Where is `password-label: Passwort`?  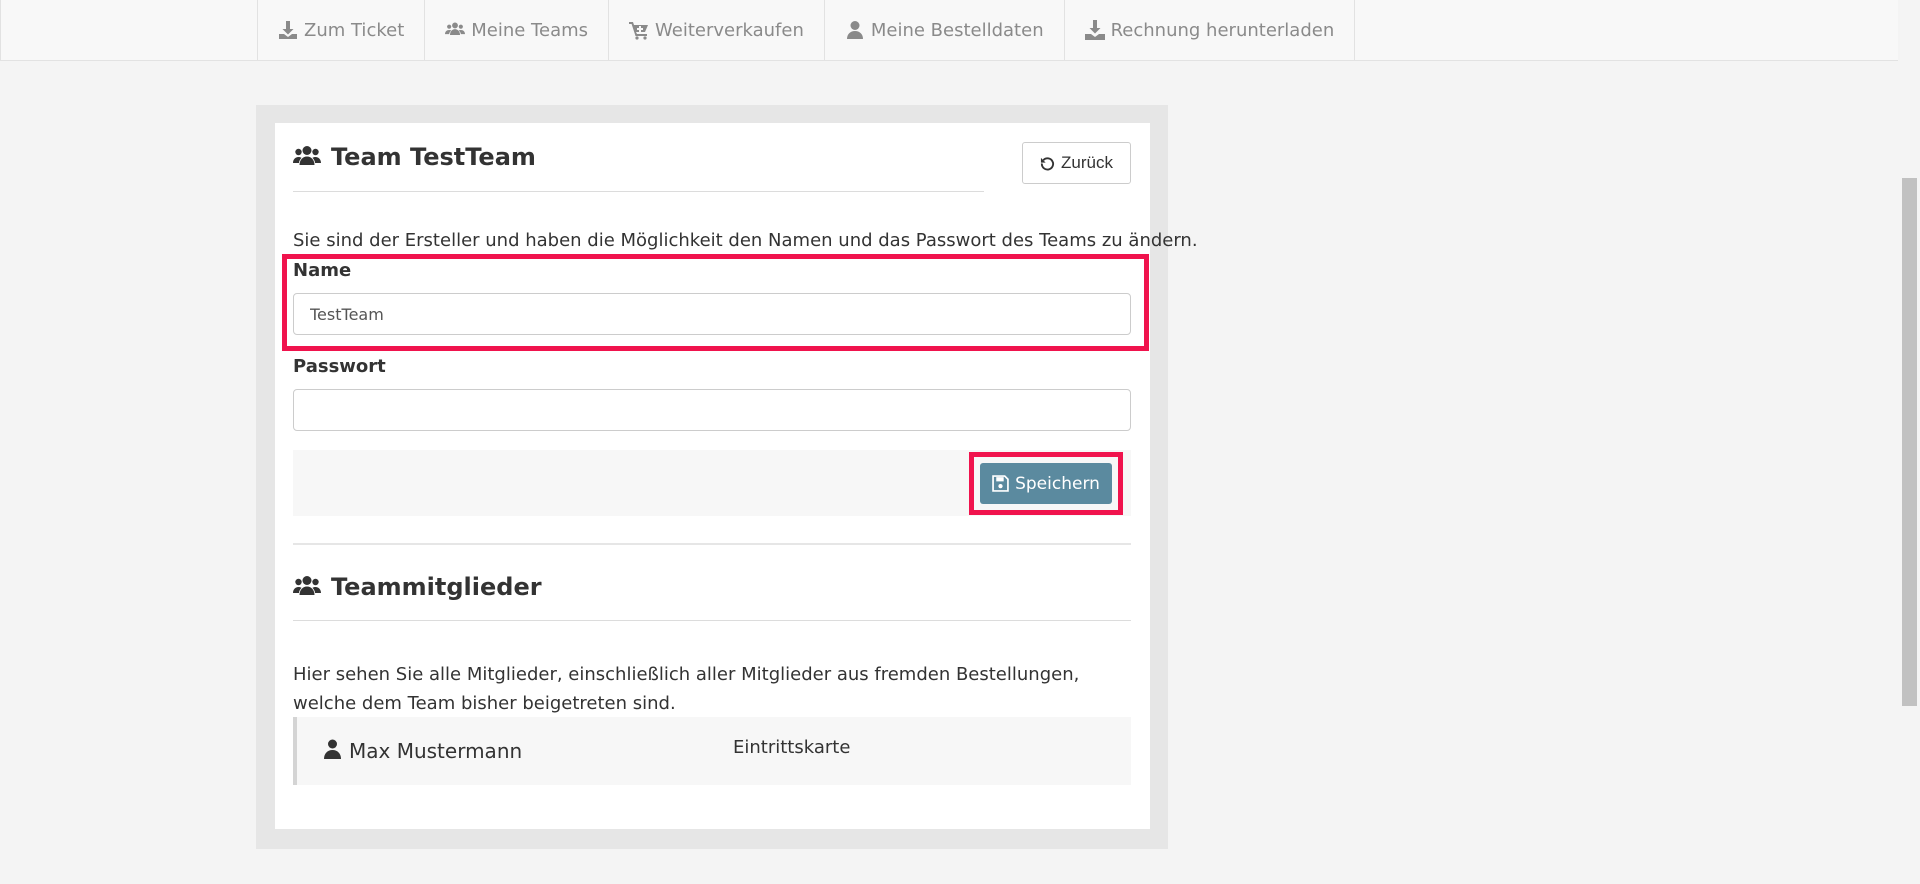 password-label: Passwort is located at coordinates (339, 366).